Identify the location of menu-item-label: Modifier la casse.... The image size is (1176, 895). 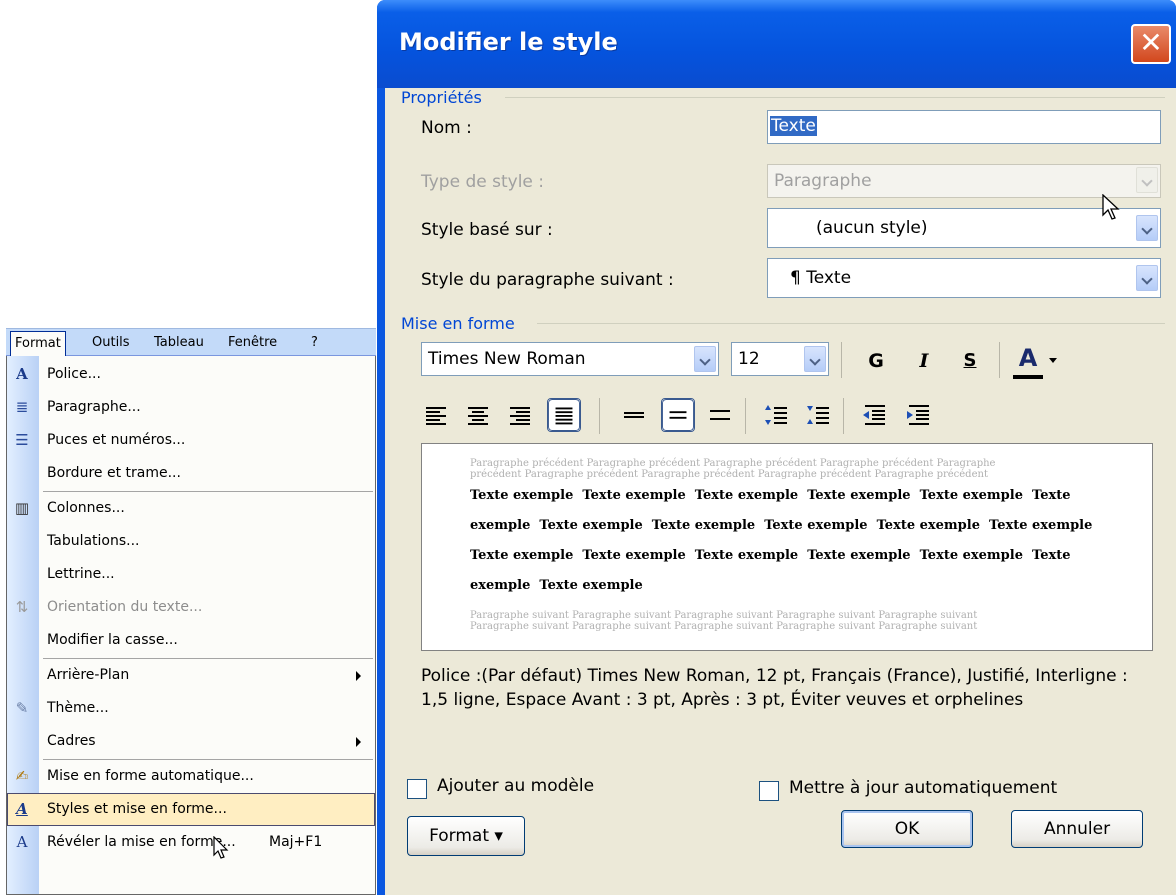
(112, 640).